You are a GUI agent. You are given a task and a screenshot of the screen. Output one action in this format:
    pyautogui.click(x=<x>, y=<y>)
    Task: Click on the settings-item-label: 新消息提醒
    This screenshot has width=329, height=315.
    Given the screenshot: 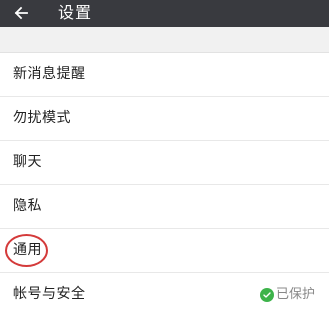 What is the action you would take?
    pyautogui.click(x=49, y=74)
    